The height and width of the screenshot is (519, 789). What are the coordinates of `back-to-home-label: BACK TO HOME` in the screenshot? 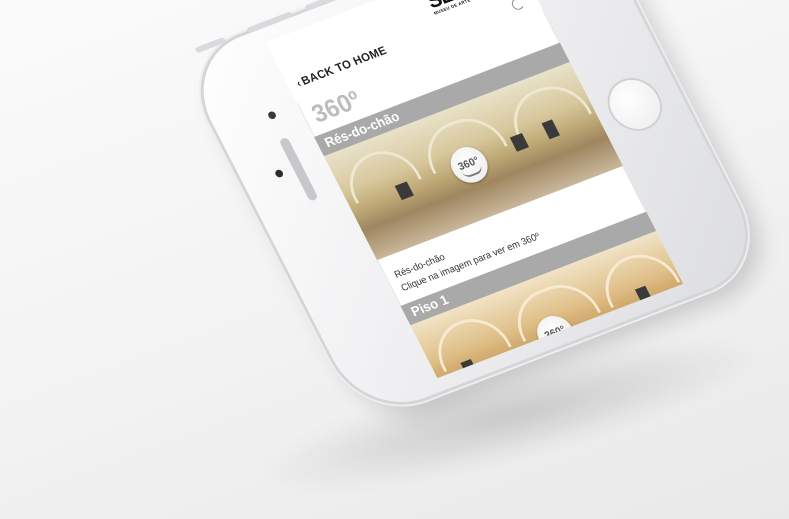 It's located at (344, 65).